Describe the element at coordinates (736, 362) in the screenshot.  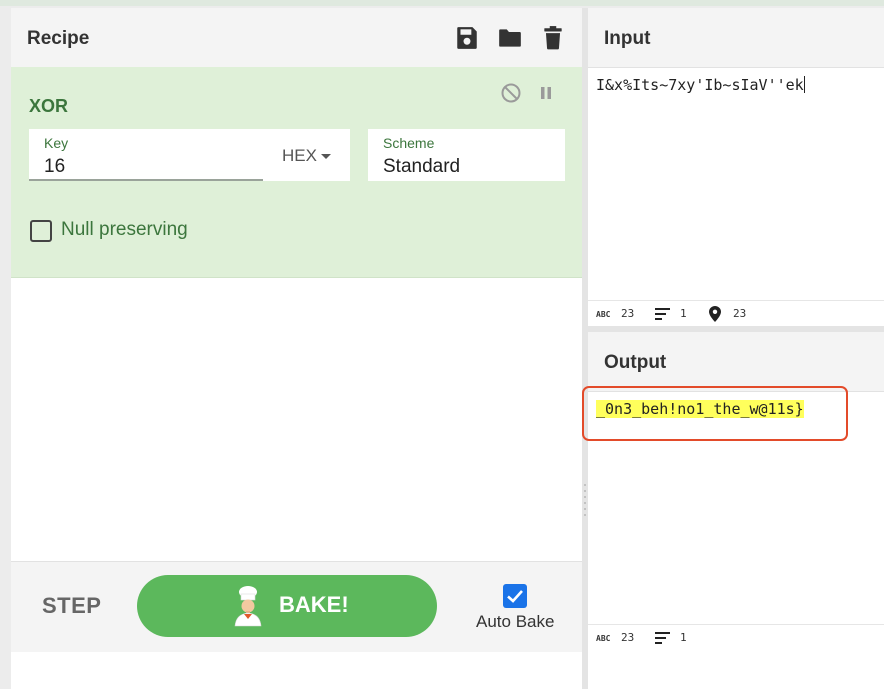
I see `output-header: Output` at that location.